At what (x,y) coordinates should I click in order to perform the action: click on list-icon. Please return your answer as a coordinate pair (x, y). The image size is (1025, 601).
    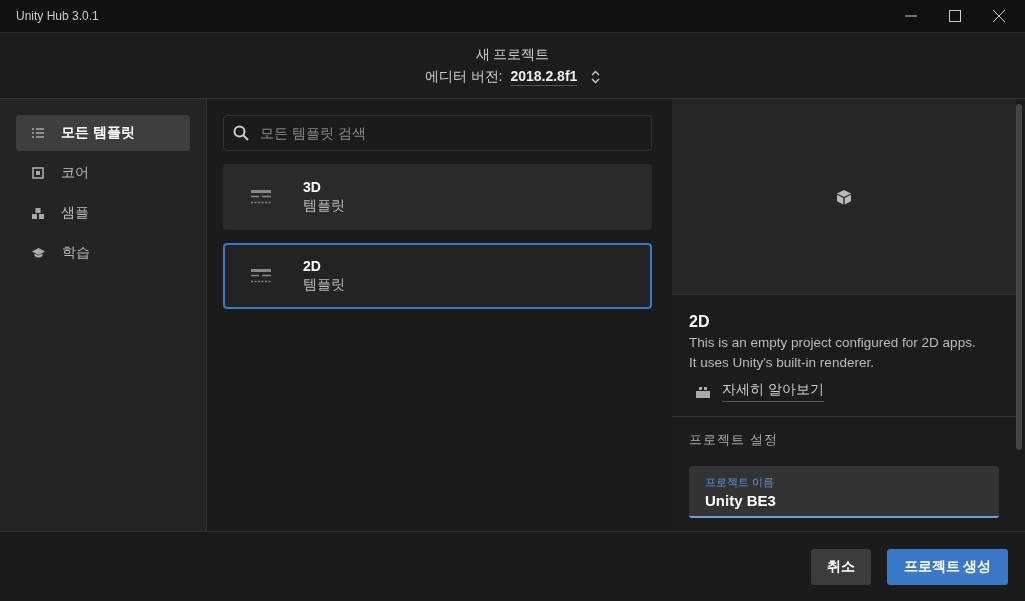
    Looking at the image, I should click on (38, 133).